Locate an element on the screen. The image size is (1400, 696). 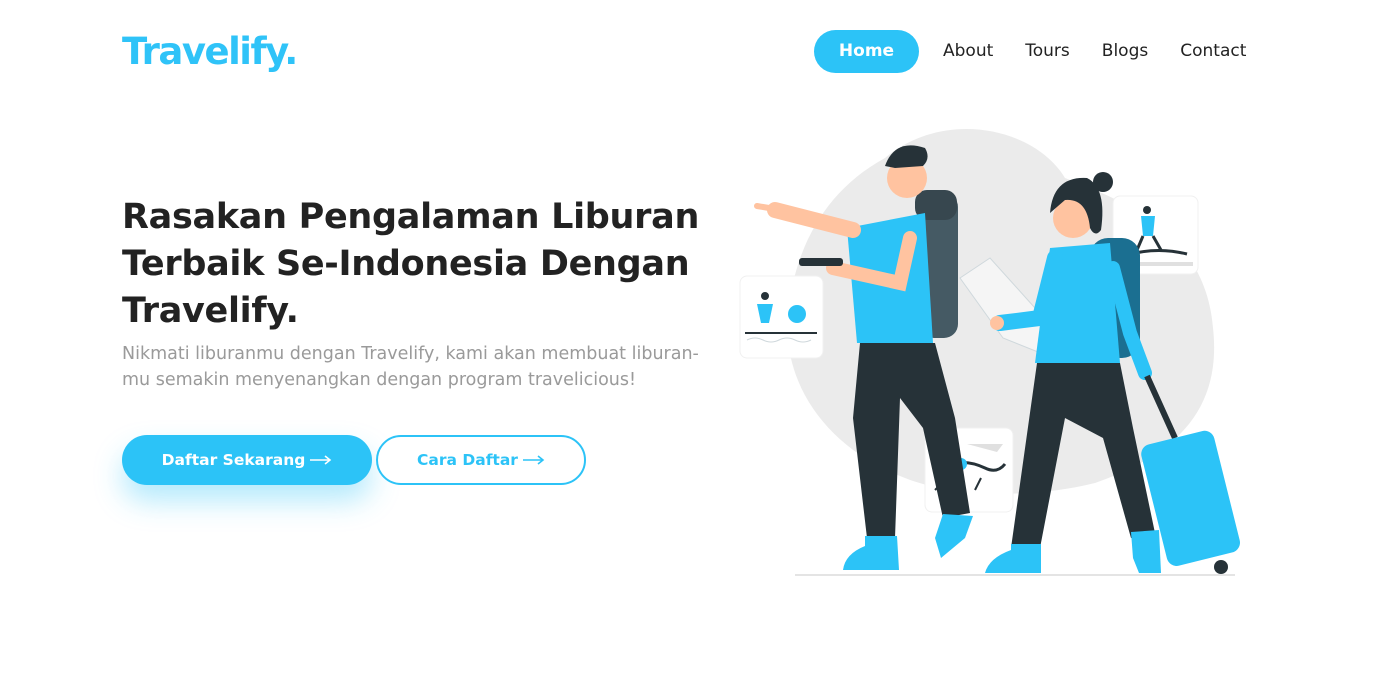
brand-logo: Travelify. is located at coordinates (210, 51).